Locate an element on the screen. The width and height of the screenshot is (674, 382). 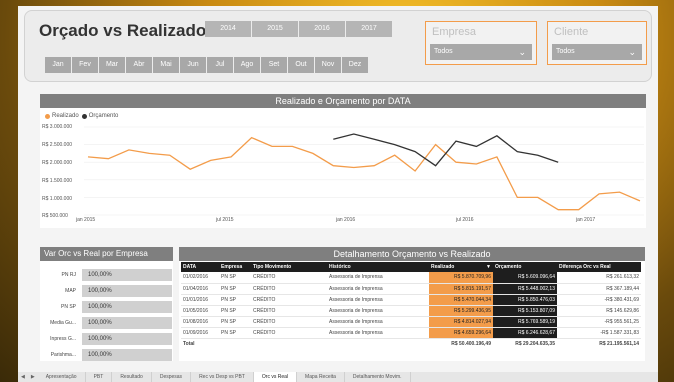
cell-realizado: R$ 5.470.044,34 is located at coordinates (461, 300).